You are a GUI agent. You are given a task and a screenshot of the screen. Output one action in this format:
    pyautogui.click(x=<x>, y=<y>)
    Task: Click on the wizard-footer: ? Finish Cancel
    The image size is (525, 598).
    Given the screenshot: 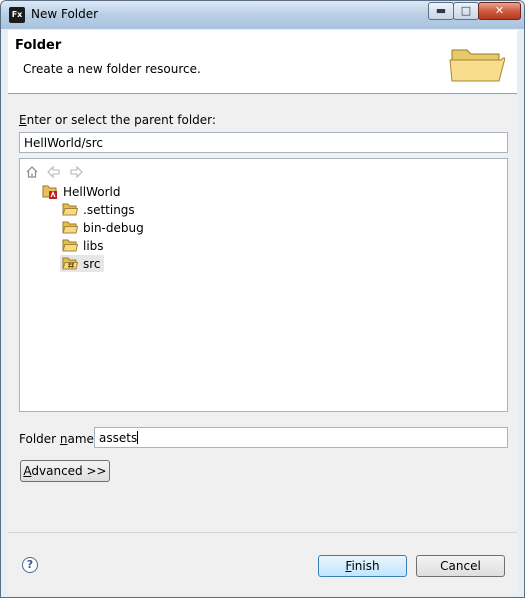 What is the action you would take?
    pyautogui.click(x=262, y=563)
    